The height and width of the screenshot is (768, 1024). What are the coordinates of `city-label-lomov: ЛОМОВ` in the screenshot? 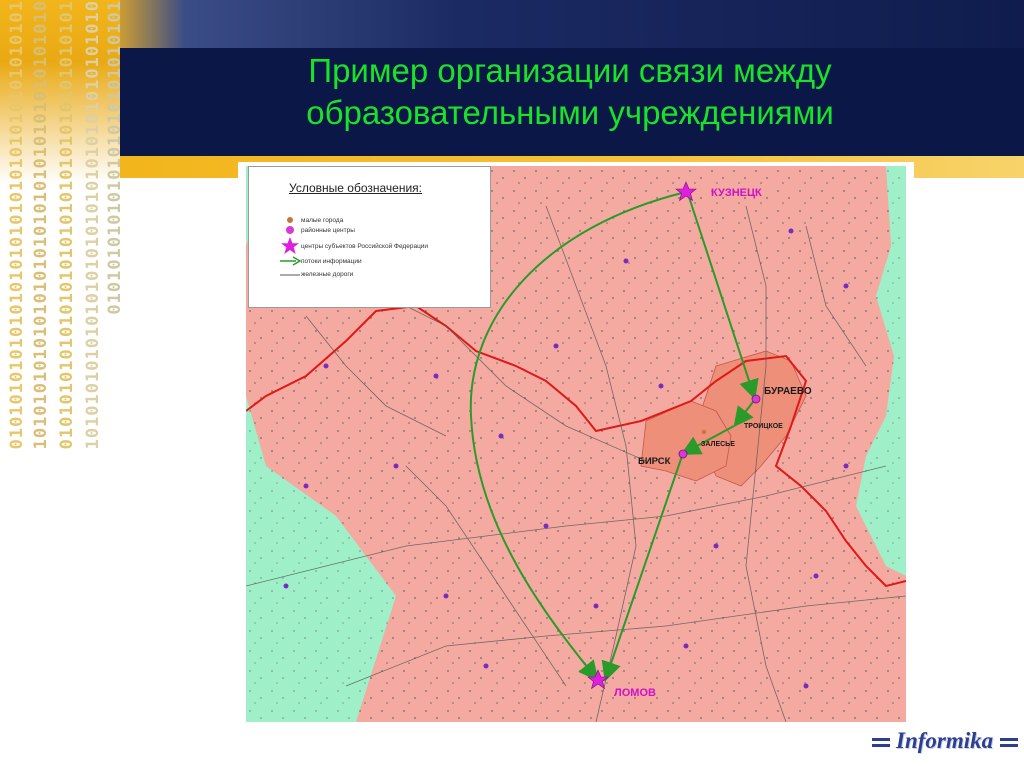 It's located at (635, 693).